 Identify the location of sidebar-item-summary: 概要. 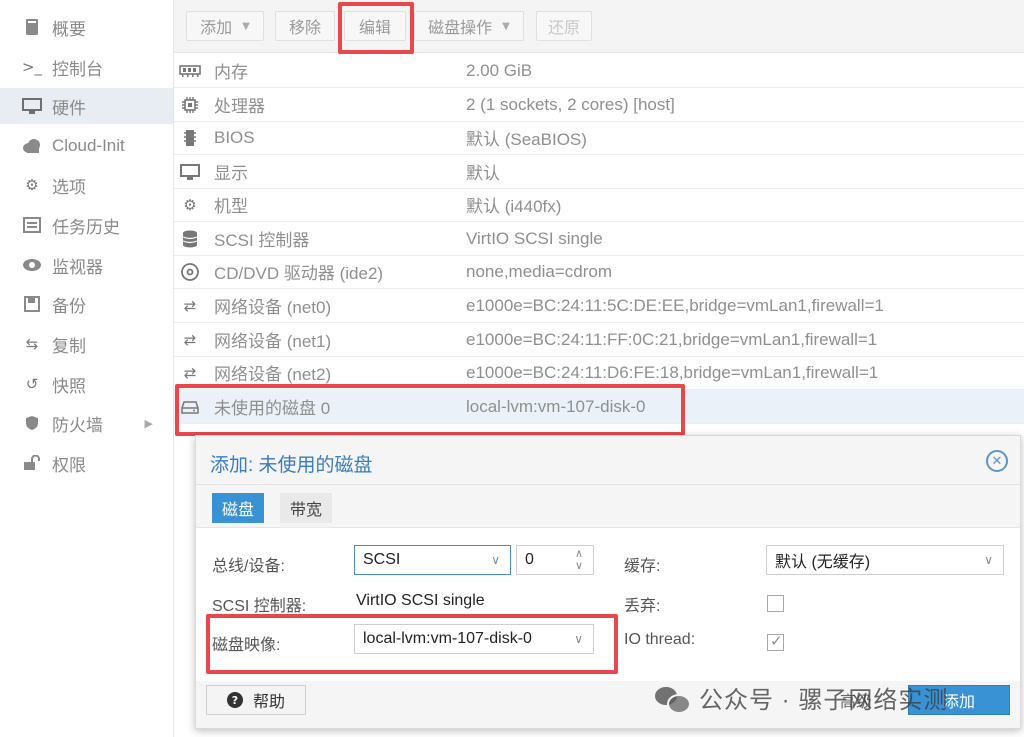
(86, 27).